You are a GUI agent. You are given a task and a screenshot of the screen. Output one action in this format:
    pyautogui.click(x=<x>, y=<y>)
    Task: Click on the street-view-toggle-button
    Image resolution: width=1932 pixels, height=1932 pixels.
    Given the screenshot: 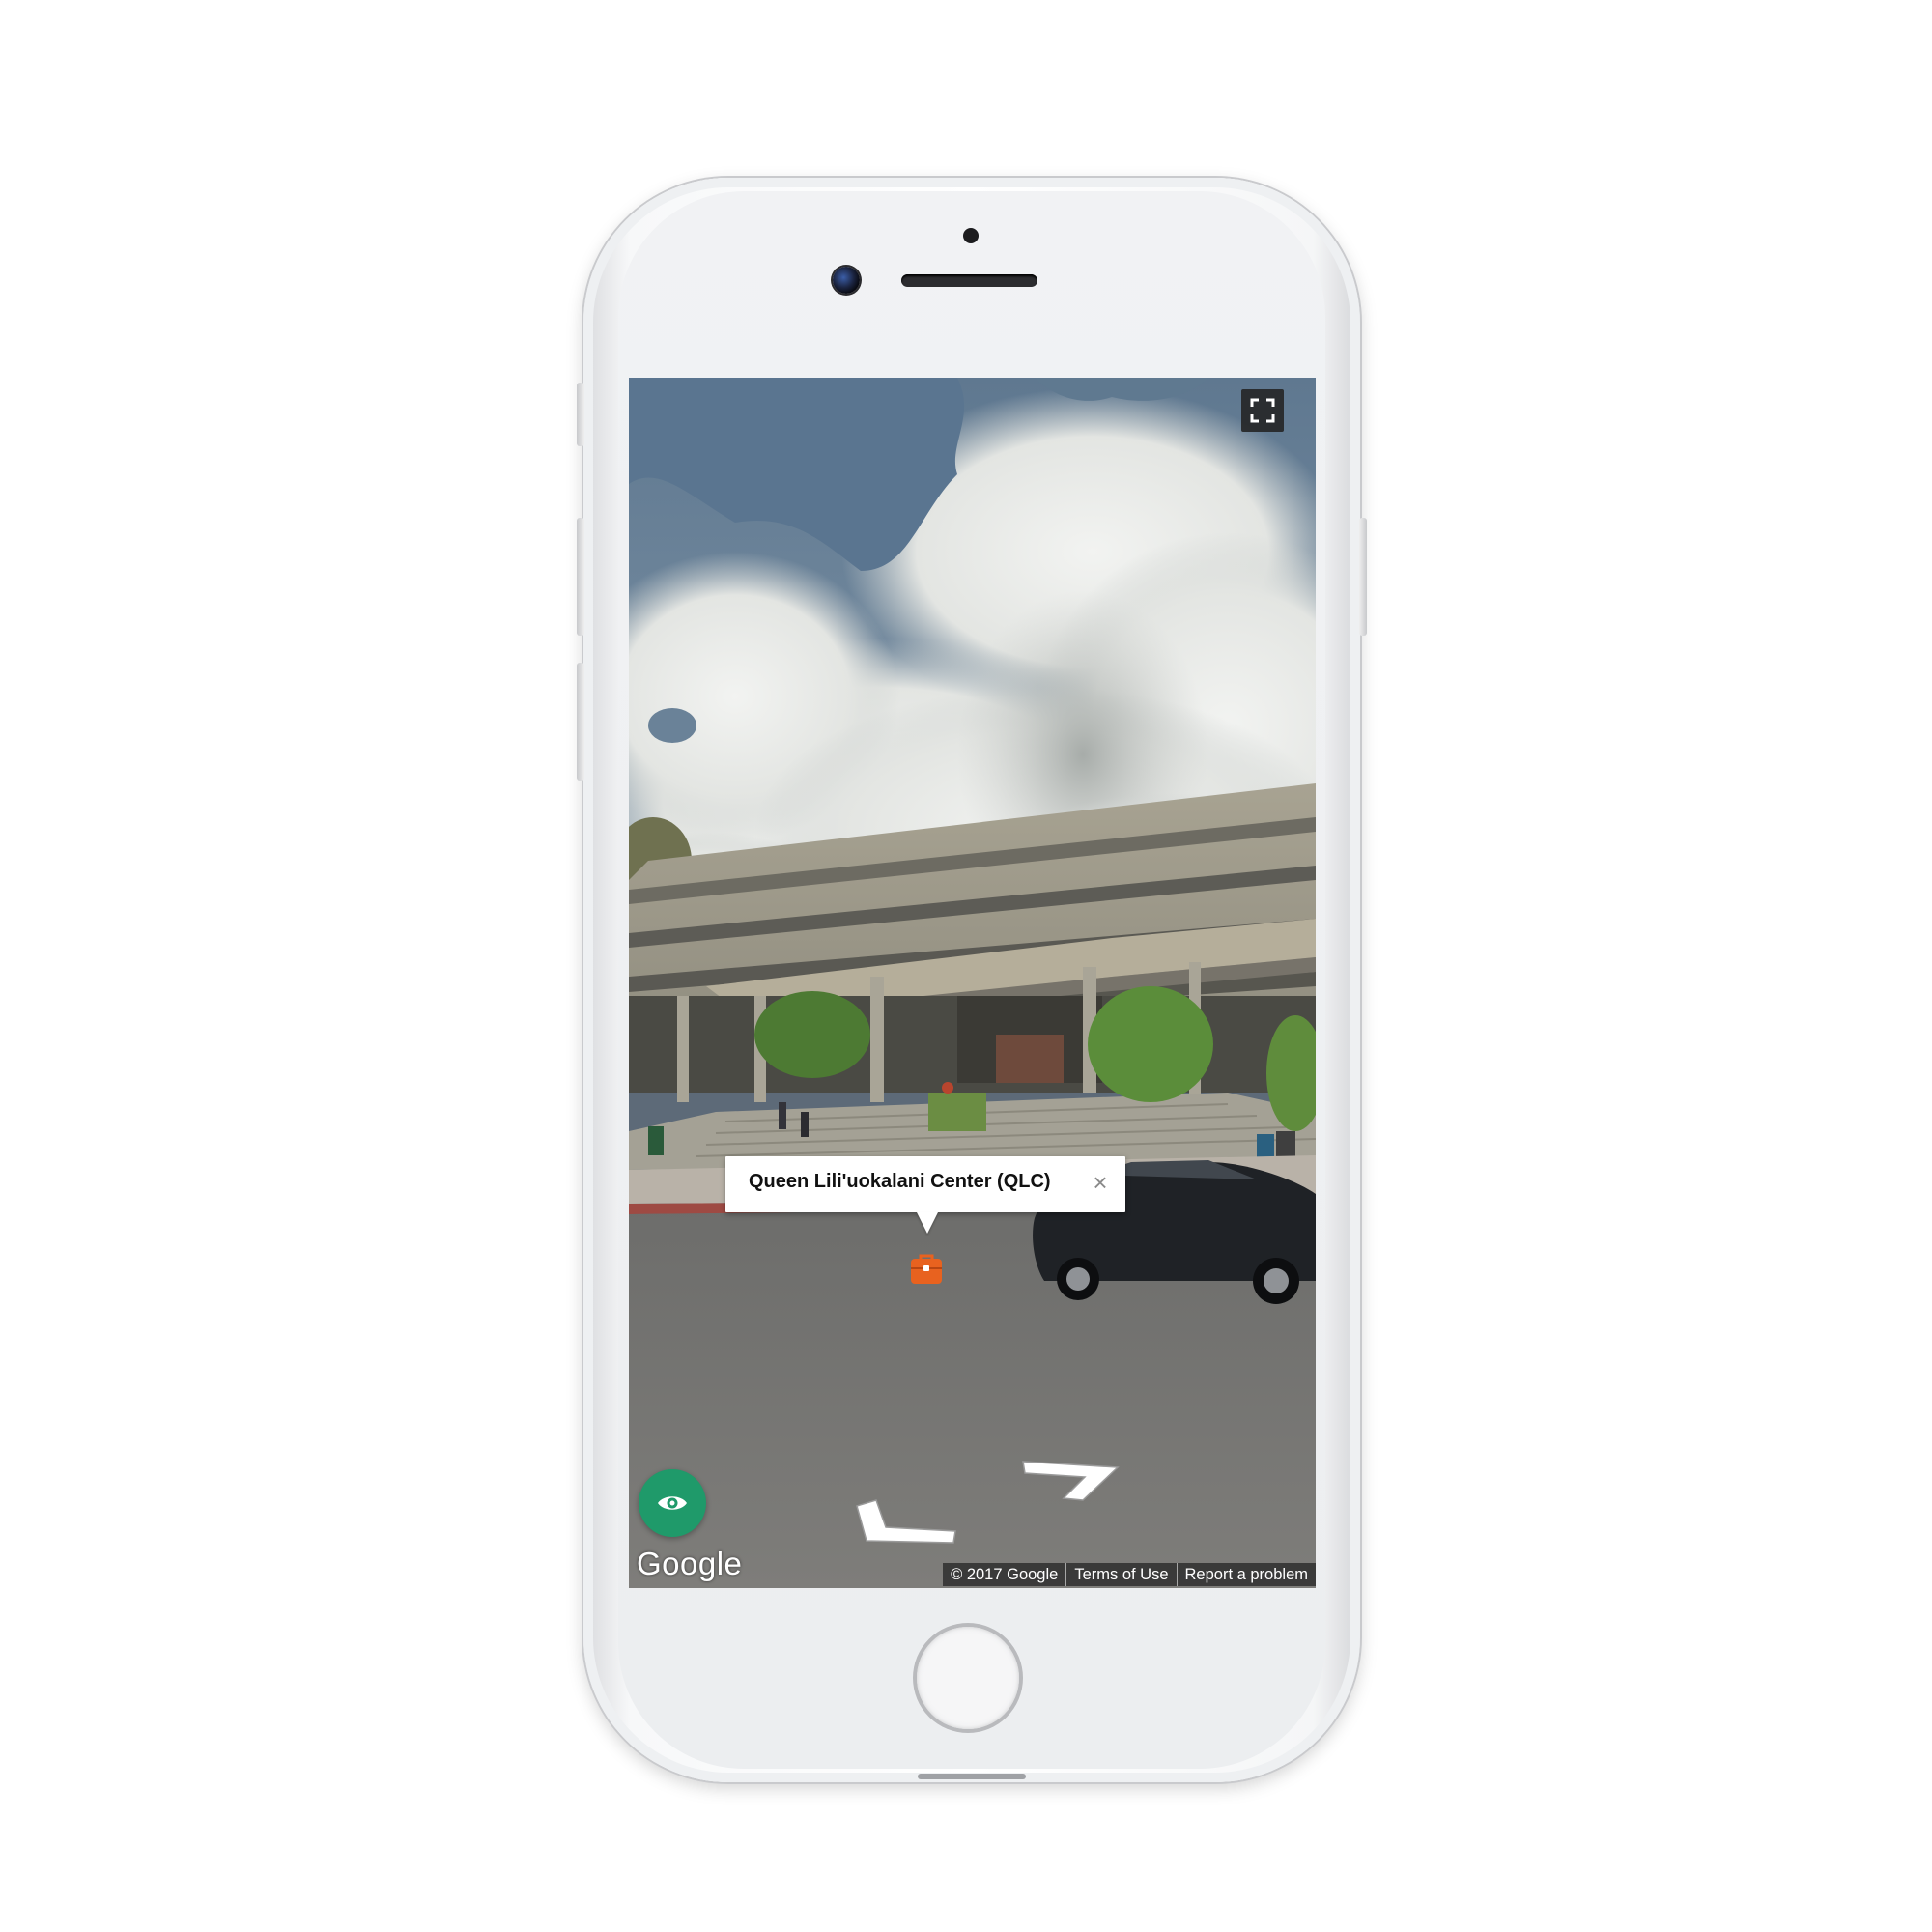 What is the action you would take?
    pyautogui.click(x=672, y=1503)
    